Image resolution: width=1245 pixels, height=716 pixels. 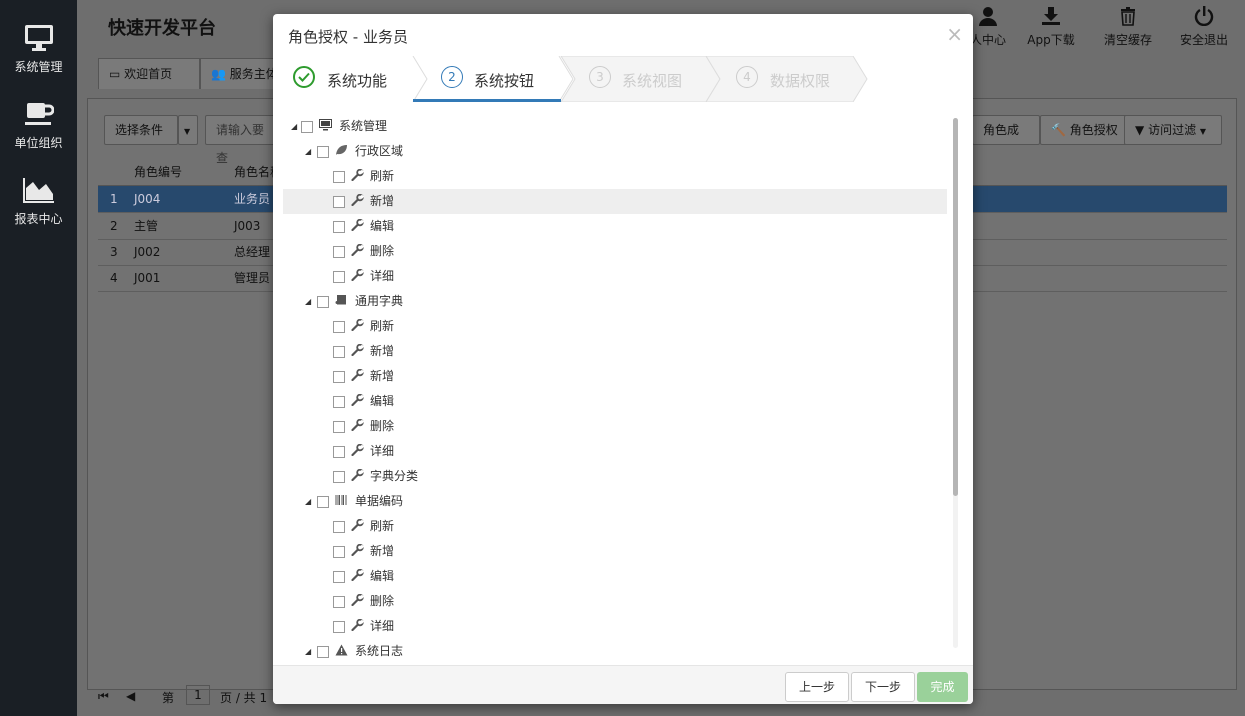 What do you see at coordinates (955, 307) in the screenshot?
I see `tree-scrollbar-thumb` at bounding box center [955, 307].